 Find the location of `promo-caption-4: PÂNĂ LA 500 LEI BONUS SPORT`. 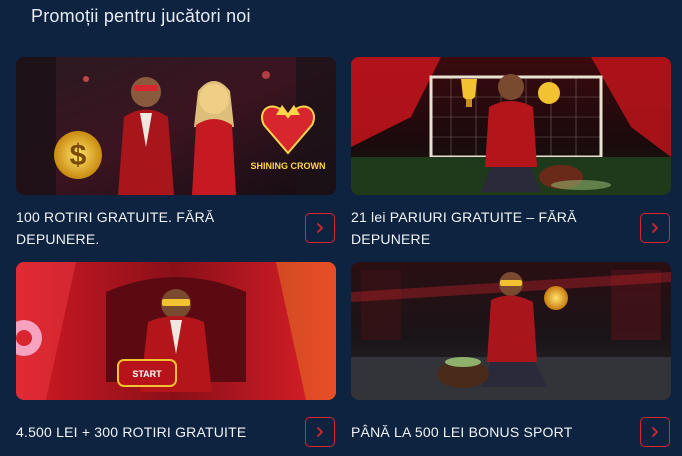

promo-caption-4: PÂNĂ LA 500 LEI BONUS SPORT is located at coordinates (491, 432).